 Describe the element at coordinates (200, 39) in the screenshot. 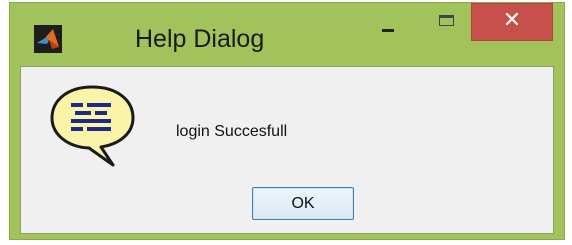

I see `window-title: Help Dialog` at that location.